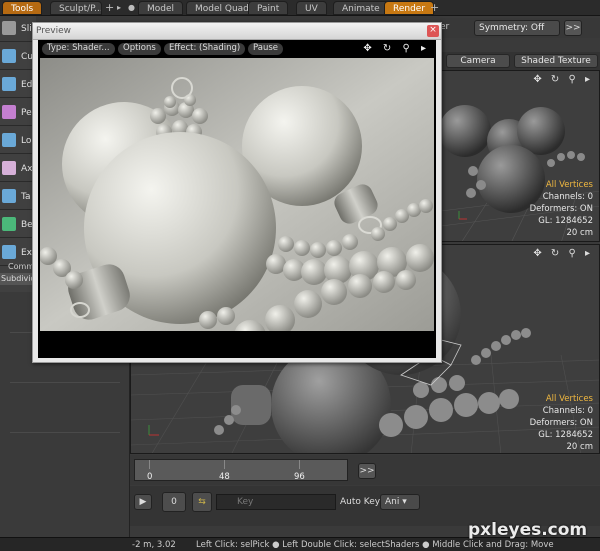 This screenshot has width=600, height=551. I want to click on preview-nav-icons: ✥ ↻ ⚲ ▸, so click(396, 48).